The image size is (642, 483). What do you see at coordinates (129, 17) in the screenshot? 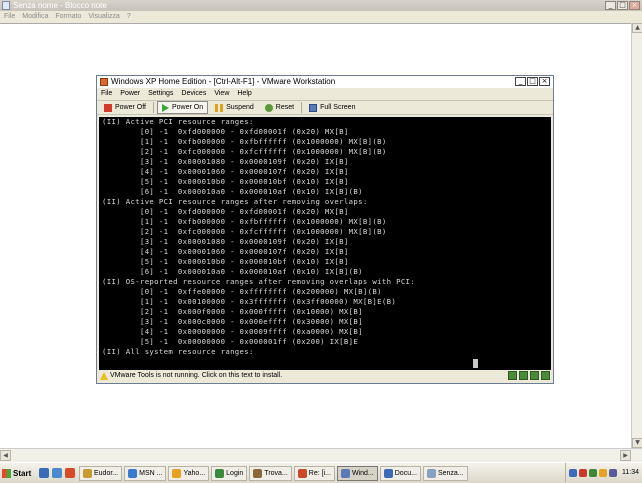
I see `menu-help: ?` at bounding box center [129, 17].